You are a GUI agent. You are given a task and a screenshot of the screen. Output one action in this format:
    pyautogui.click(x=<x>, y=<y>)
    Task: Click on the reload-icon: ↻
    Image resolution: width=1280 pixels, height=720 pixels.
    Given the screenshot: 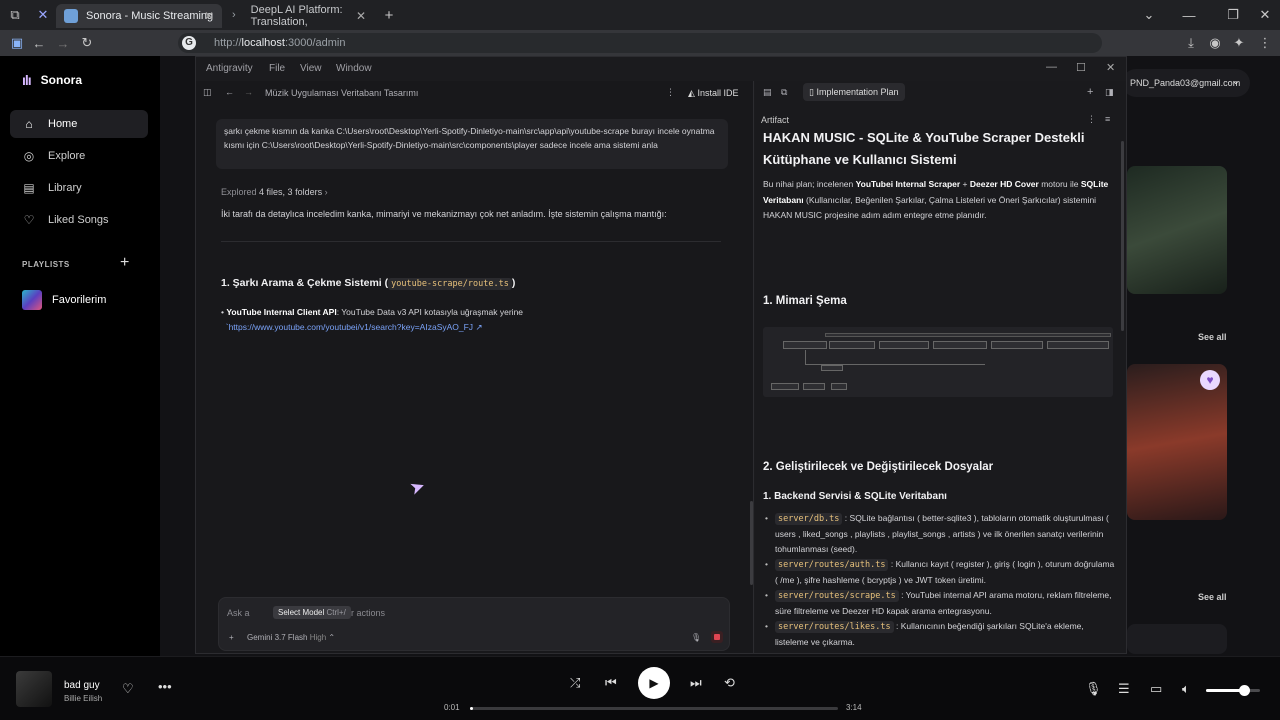 What is the action you would take?
    pyautogui.click(x=87, y=43)
    